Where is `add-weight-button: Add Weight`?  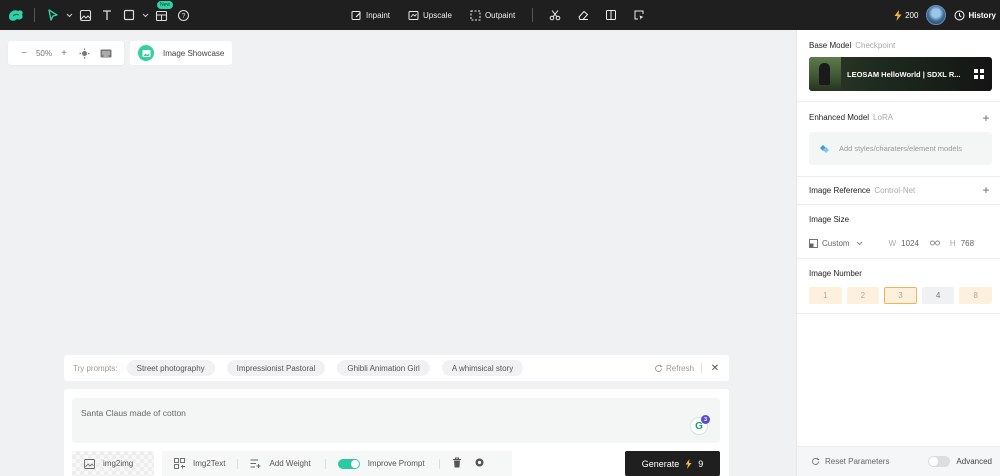 add-weight-button: Add Weight is located at coordinates (294, 463).